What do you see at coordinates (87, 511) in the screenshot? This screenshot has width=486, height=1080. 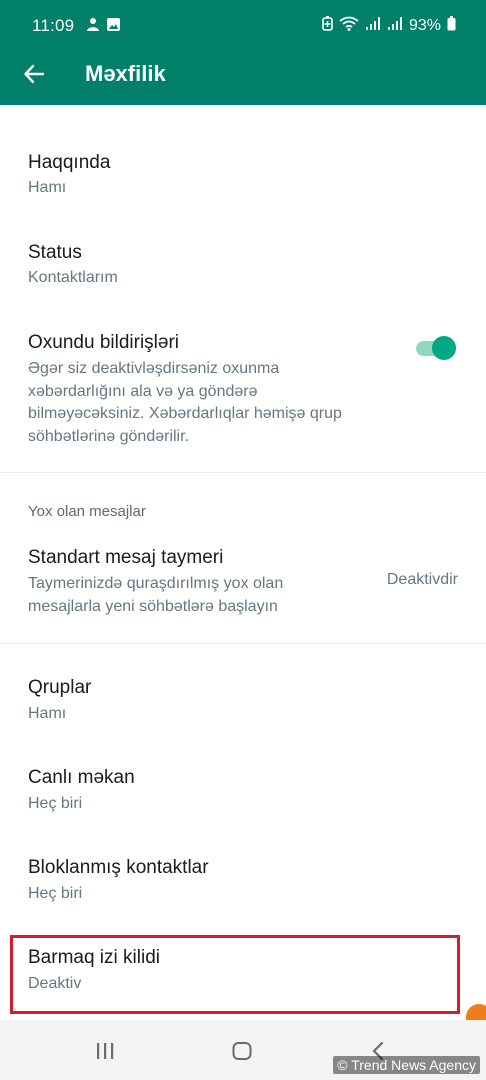 I see `section-header-disappearing: Yox olan mesajlar` at bounding box center [87, 511].